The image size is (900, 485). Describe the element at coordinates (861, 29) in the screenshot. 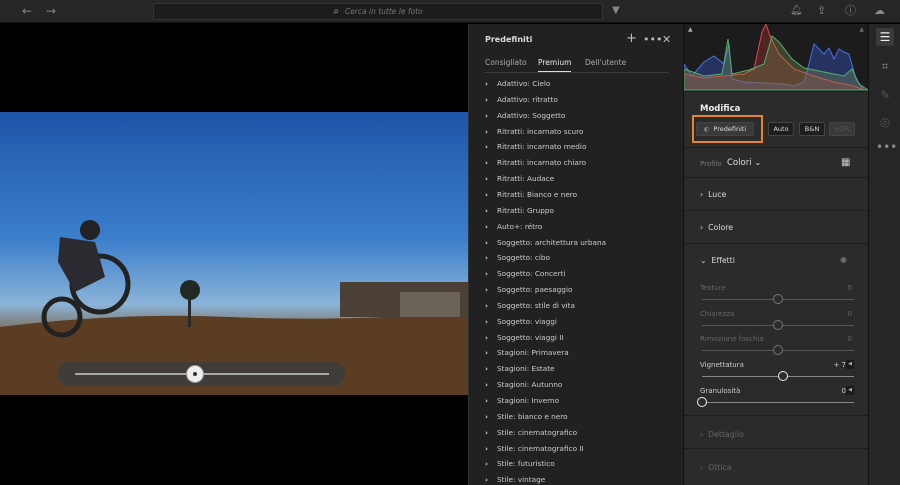

I see `highlight-clip-icon: ▲` at that location.